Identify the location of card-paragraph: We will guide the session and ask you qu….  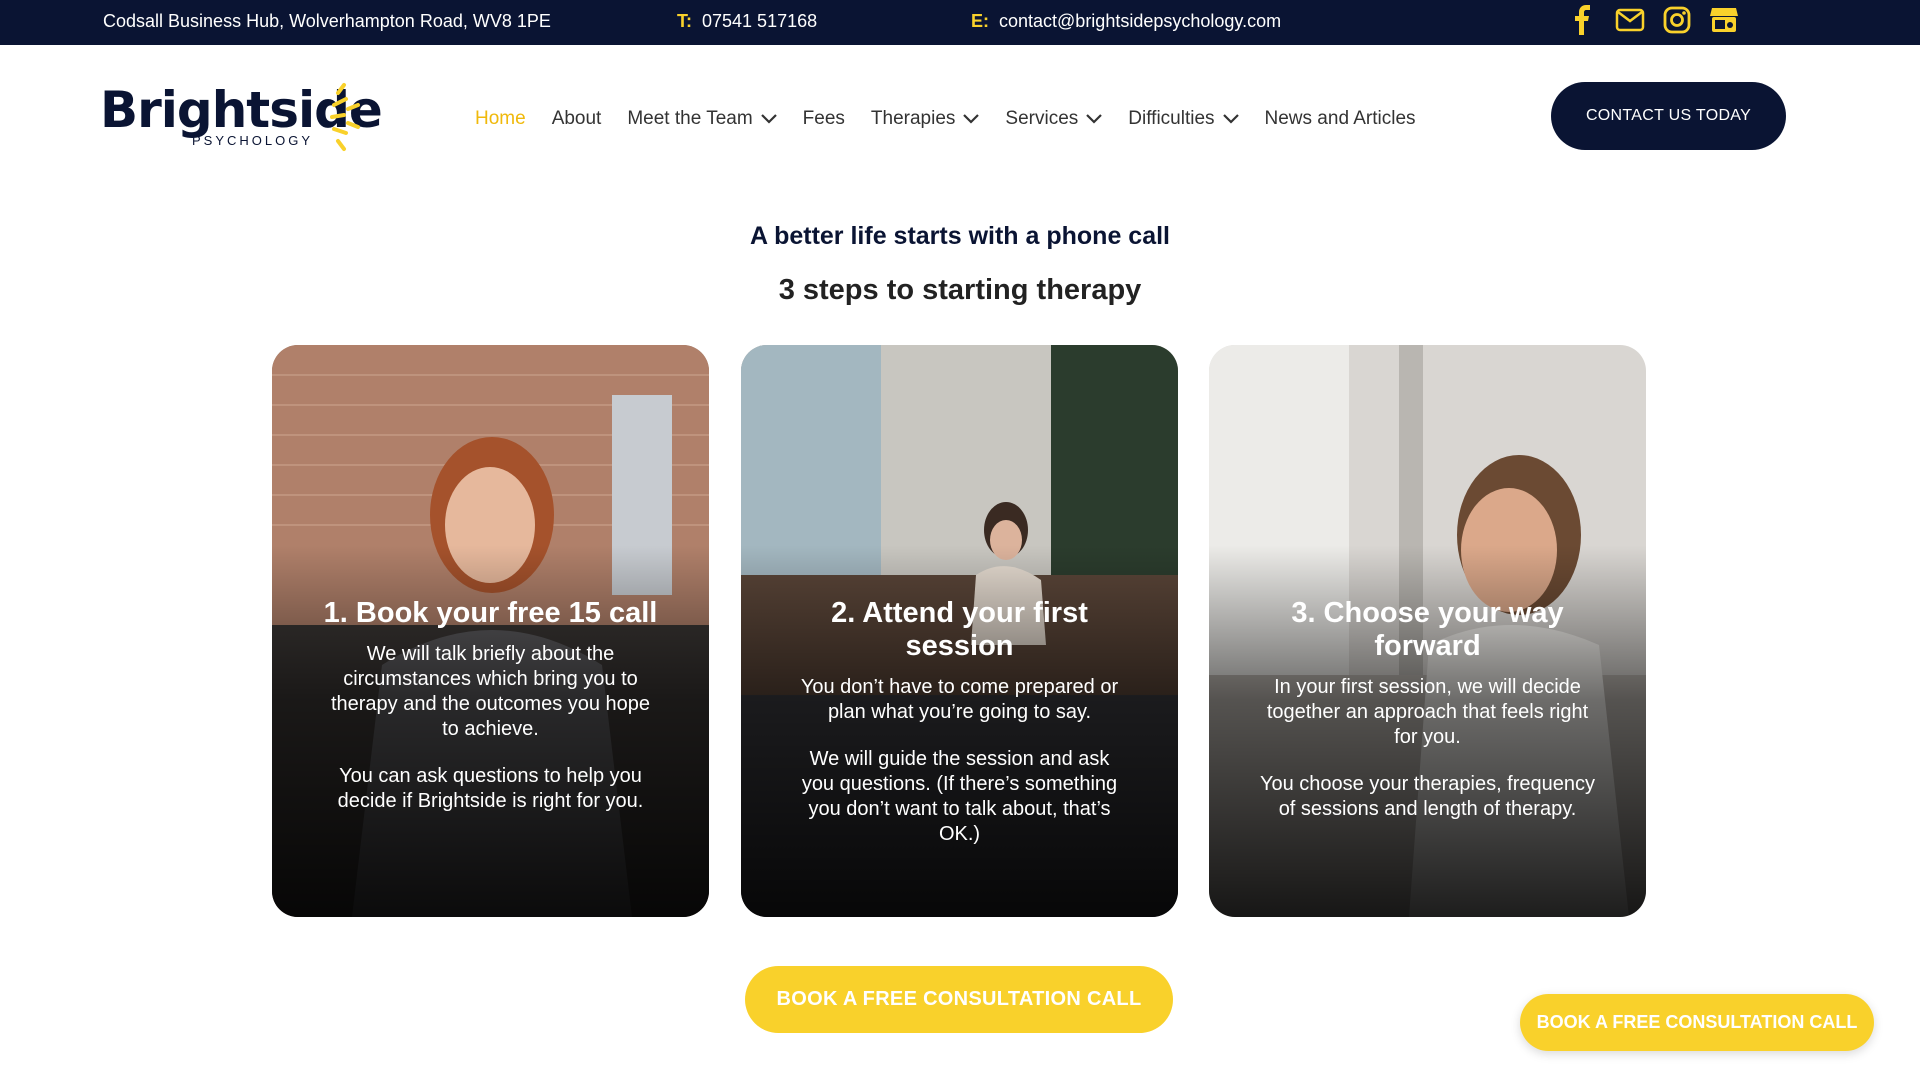
(959, 796).